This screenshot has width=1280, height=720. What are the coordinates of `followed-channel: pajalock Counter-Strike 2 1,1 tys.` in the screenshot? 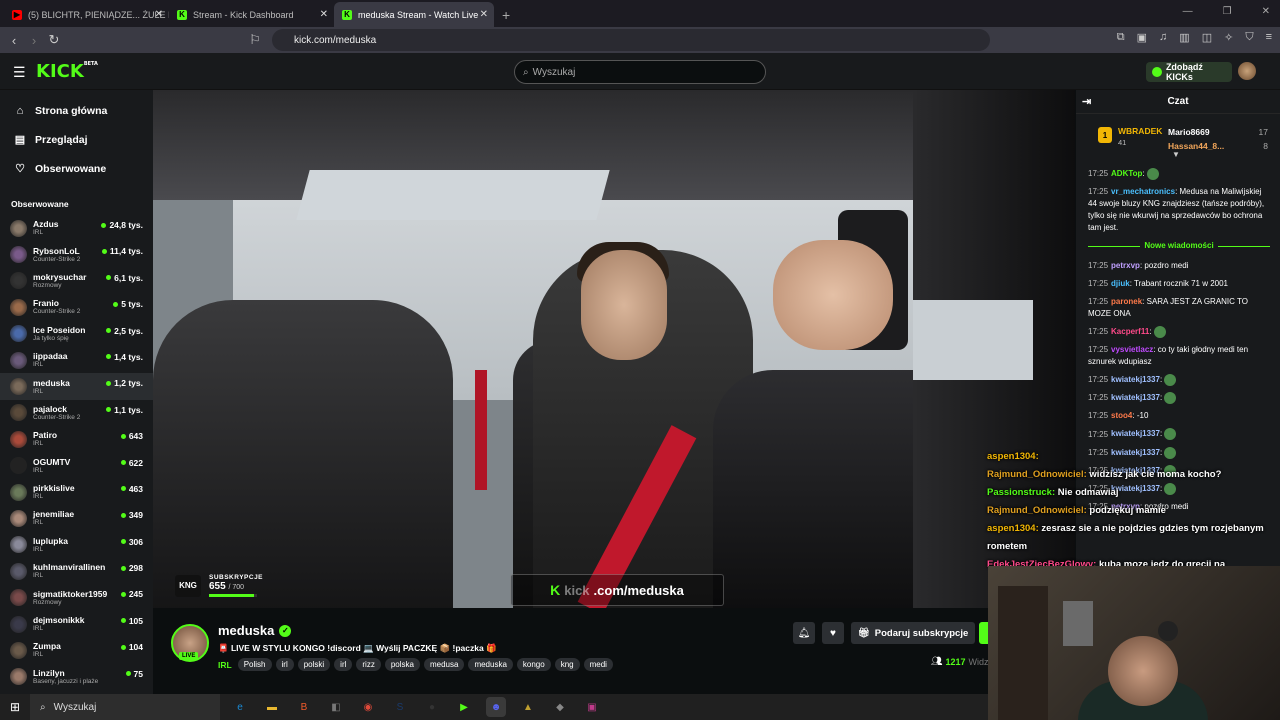 It's located at (76, 413).